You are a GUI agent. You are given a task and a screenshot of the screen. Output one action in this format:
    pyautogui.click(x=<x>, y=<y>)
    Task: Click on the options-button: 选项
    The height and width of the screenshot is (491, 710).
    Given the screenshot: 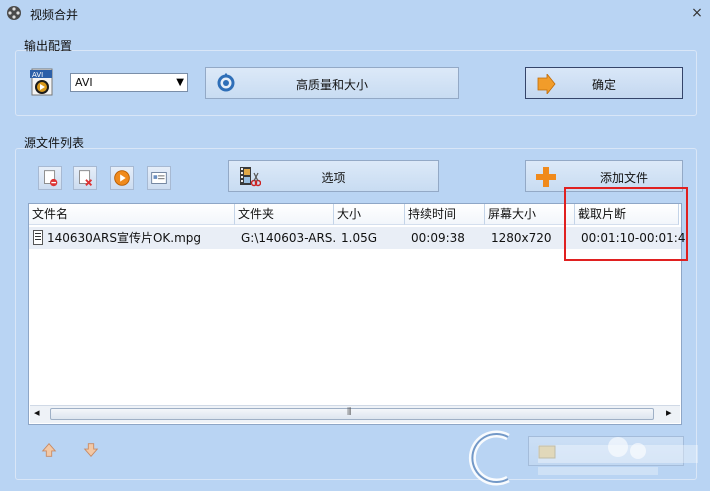 What is the action you would take?
    pyautogui.click(x=333, y=176)
    